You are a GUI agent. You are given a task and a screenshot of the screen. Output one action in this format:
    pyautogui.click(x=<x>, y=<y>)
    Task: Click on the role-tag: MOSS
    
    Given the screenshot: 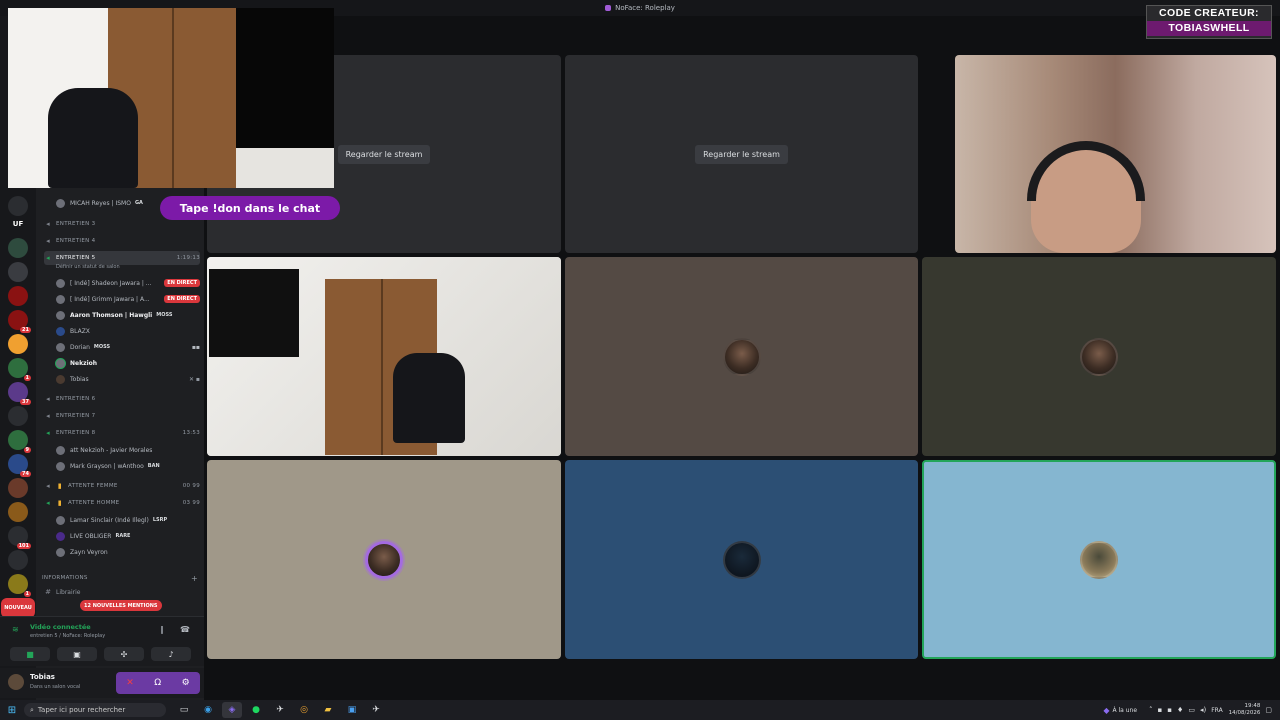 What is the action you would take?
    pyautogui.click(x=164, y=315)
    